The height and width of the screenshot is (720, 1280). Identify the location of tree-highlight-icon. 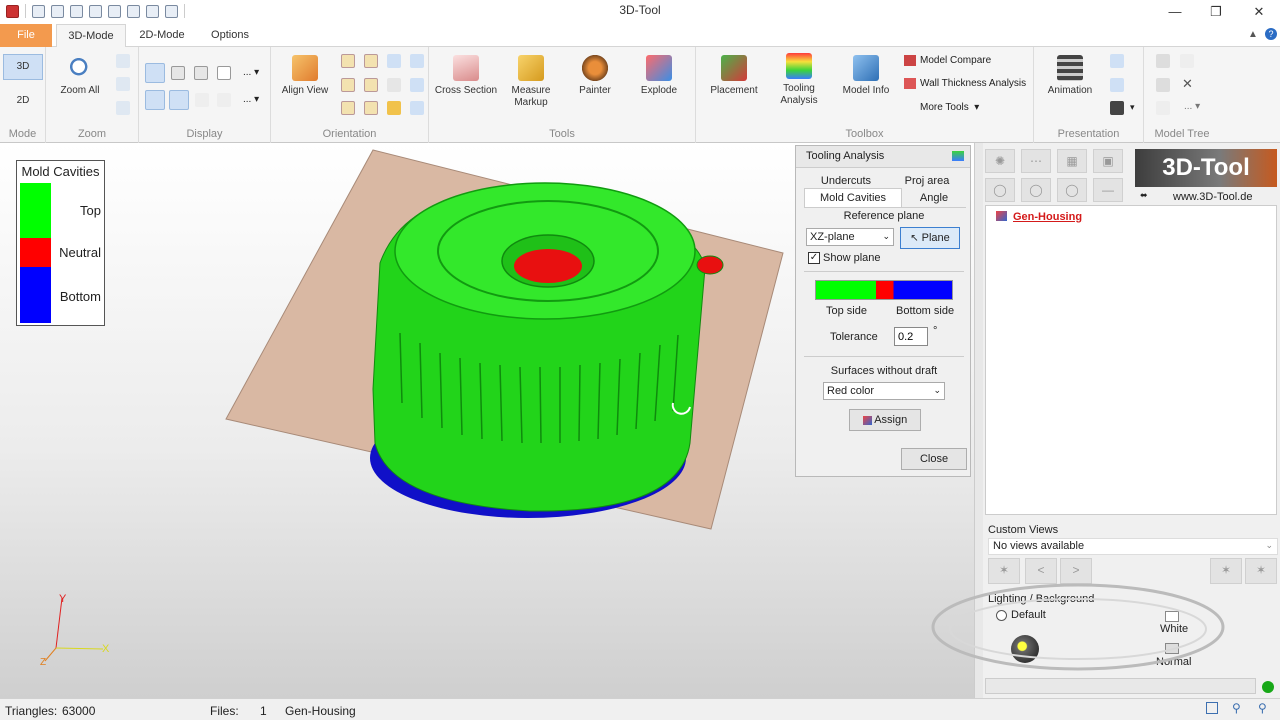
(1187, 61).